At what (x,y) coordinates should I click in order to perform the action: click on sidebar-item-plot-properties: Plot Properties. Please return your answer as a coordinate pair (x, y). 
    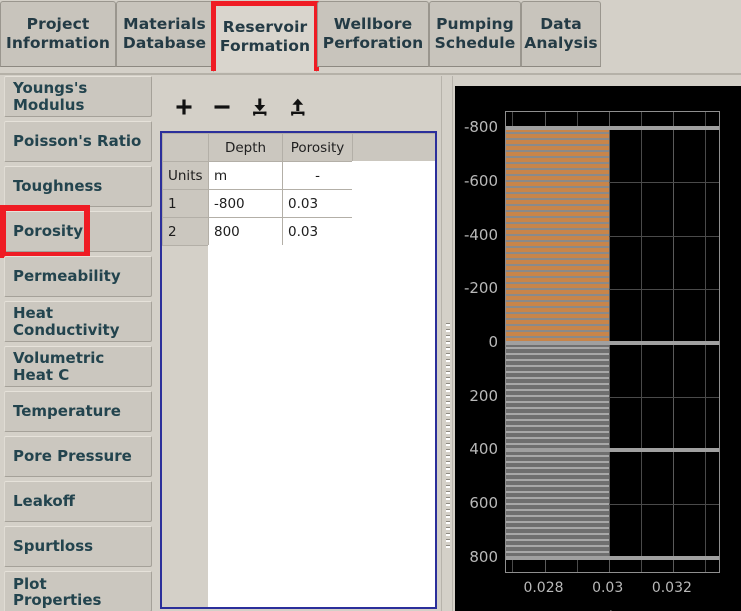
    Looking at the image, I should click on (78, 591).